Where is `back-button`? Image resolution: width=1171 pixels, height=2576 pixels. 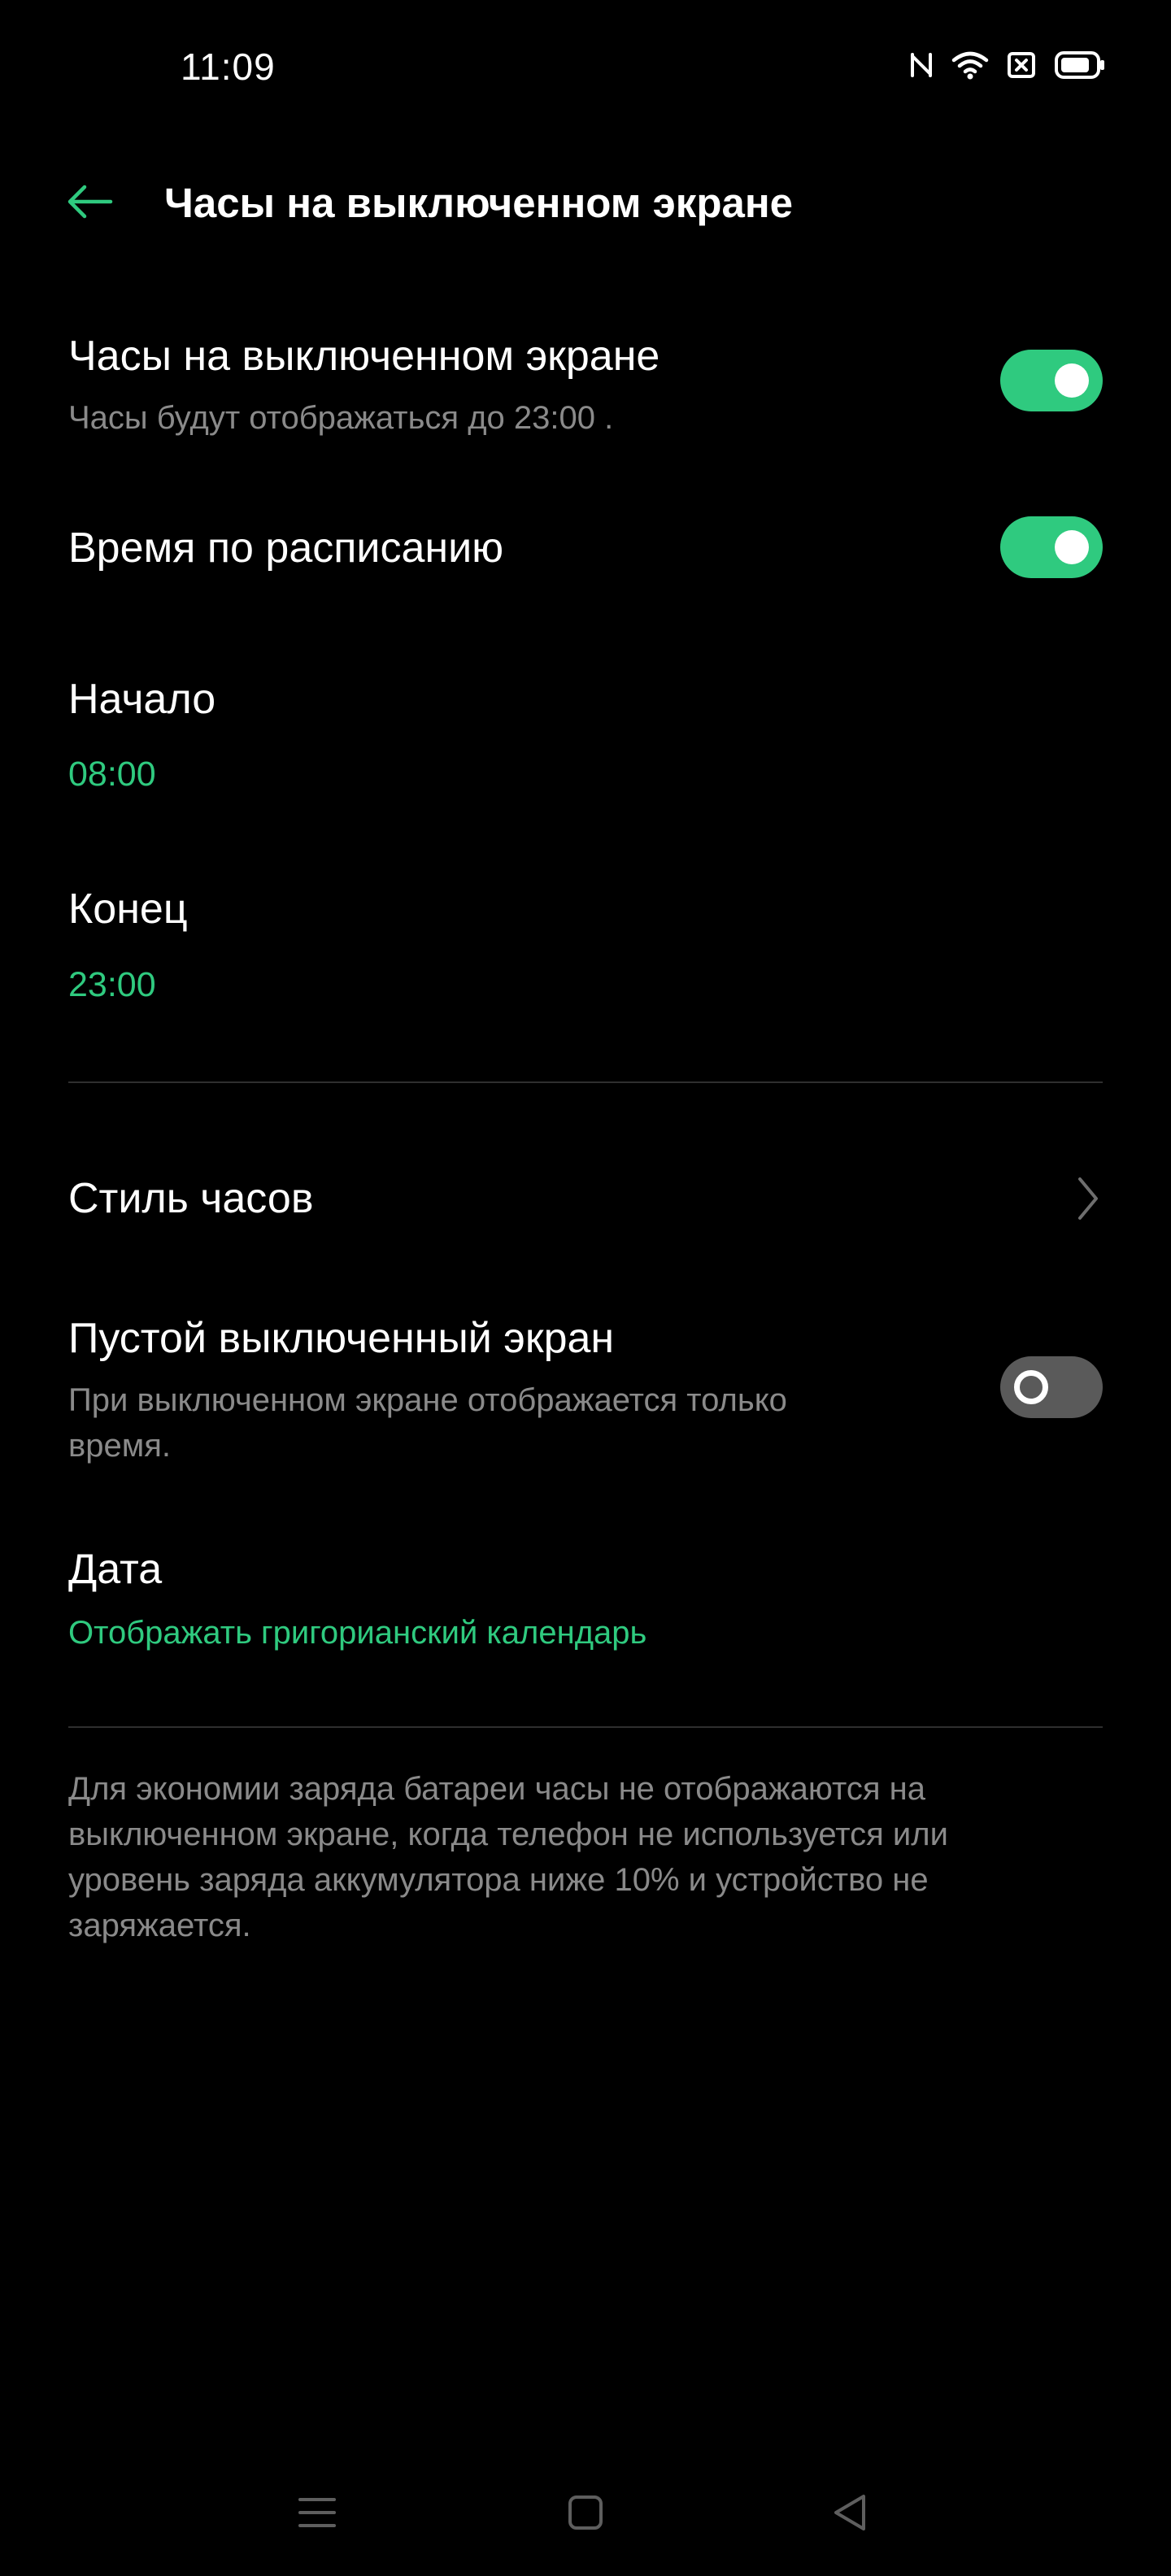 back-button is located at coordinates (89, 204).